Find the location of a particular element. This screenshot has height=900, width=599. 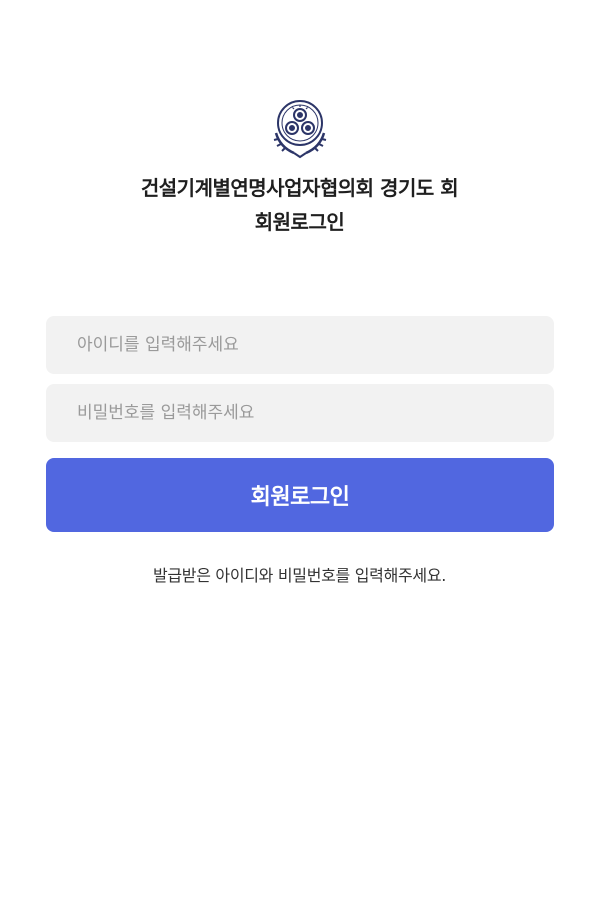

id-field-container is located at coordinates (300, 345).